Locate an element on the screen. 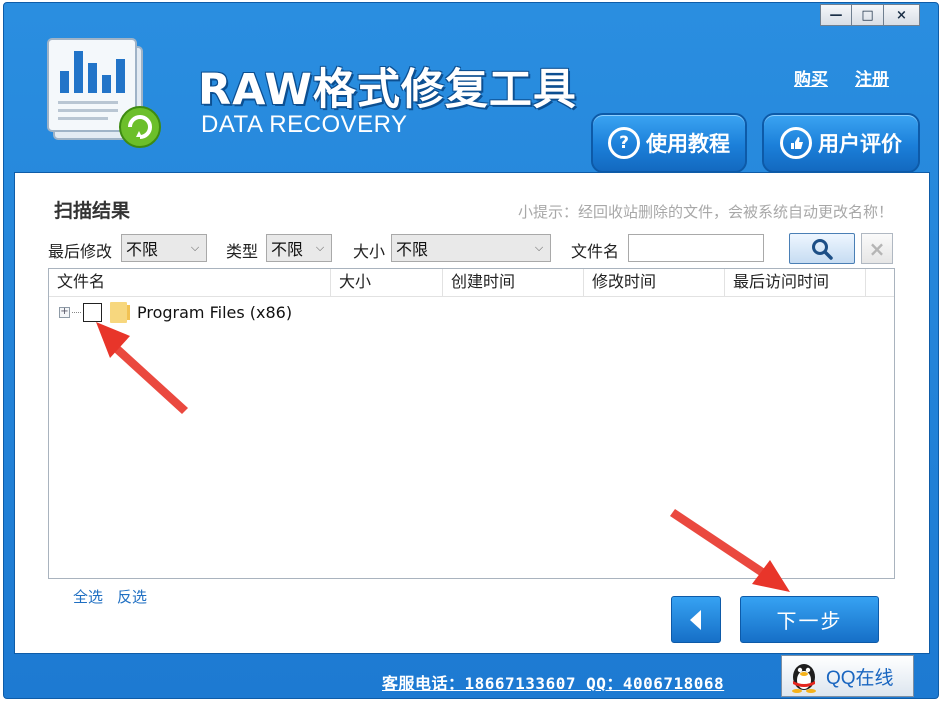 The image size is (942, 701). row-name: Program Files (x86) is located at coordinates (215, 312).